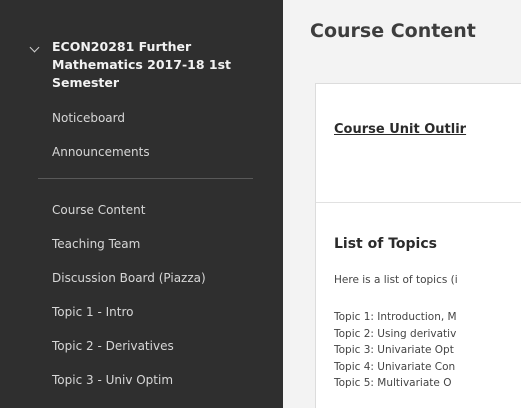 Image resolution: width=521 pixels, height=408 pixels. I want to click on sidebar-item-topic-3: Topic 3 - Univ Optim, so click(141, 380).